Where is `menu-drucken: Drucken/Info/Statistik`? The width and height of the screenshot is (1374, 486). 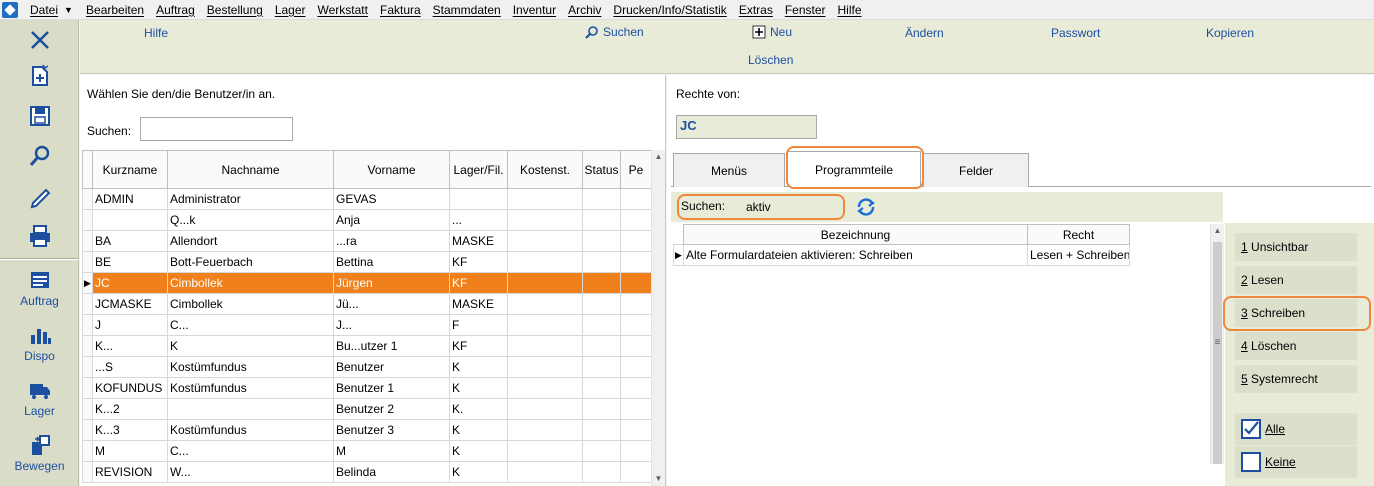
menu-drucken: Drucken/Info/Statistik is located at coordinates (669, 10).